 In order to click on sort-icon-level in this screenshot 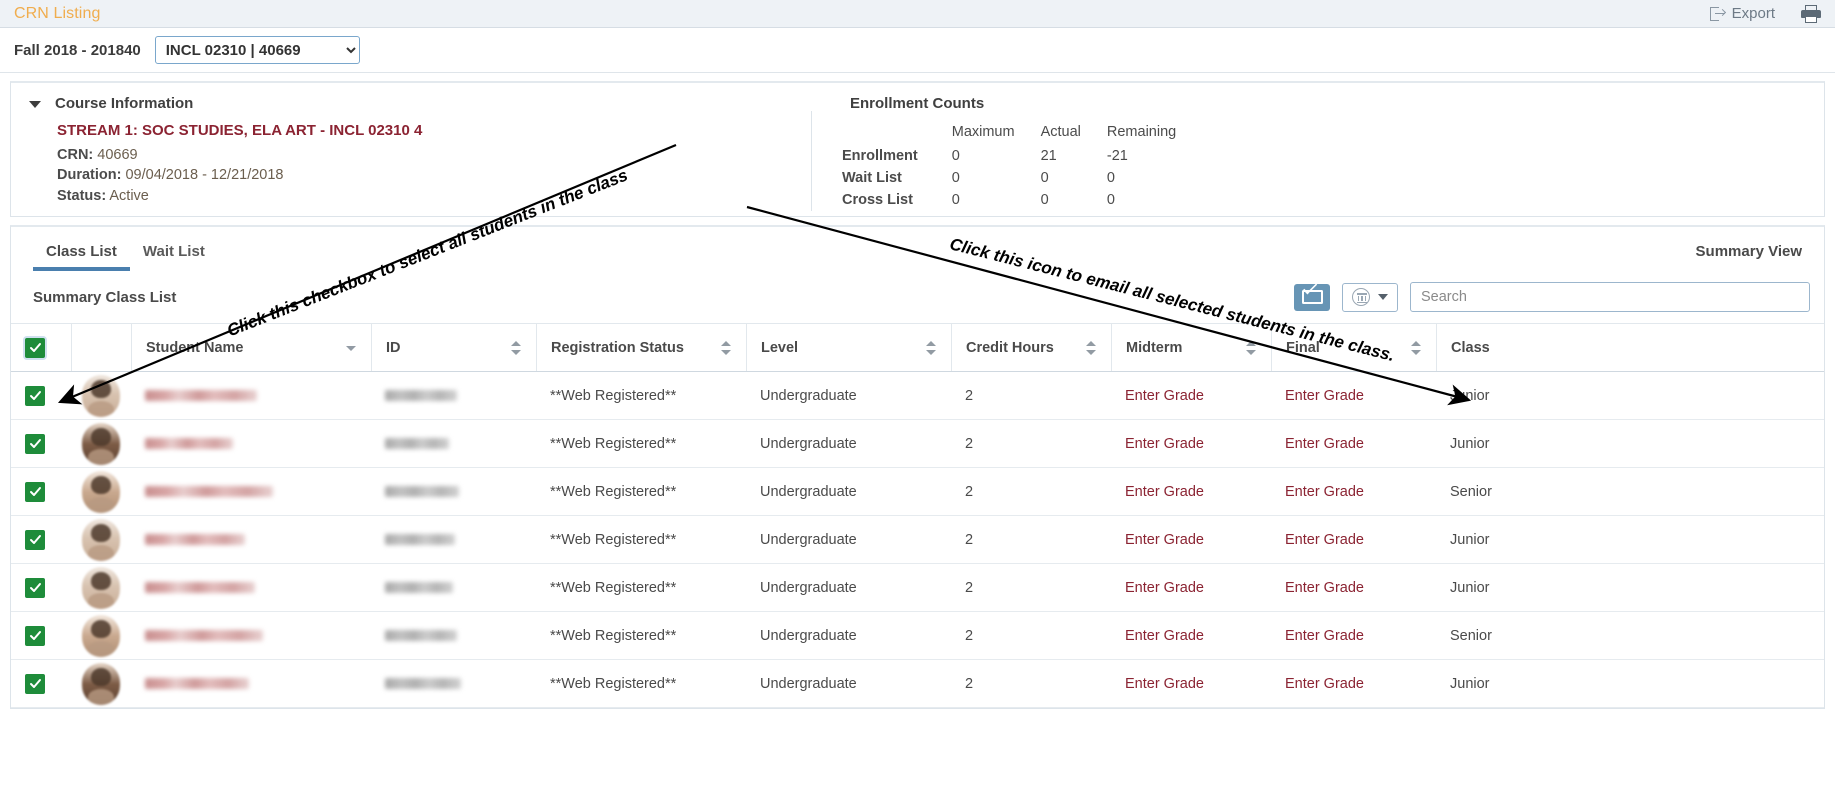, I will do `click(931, 348)`.